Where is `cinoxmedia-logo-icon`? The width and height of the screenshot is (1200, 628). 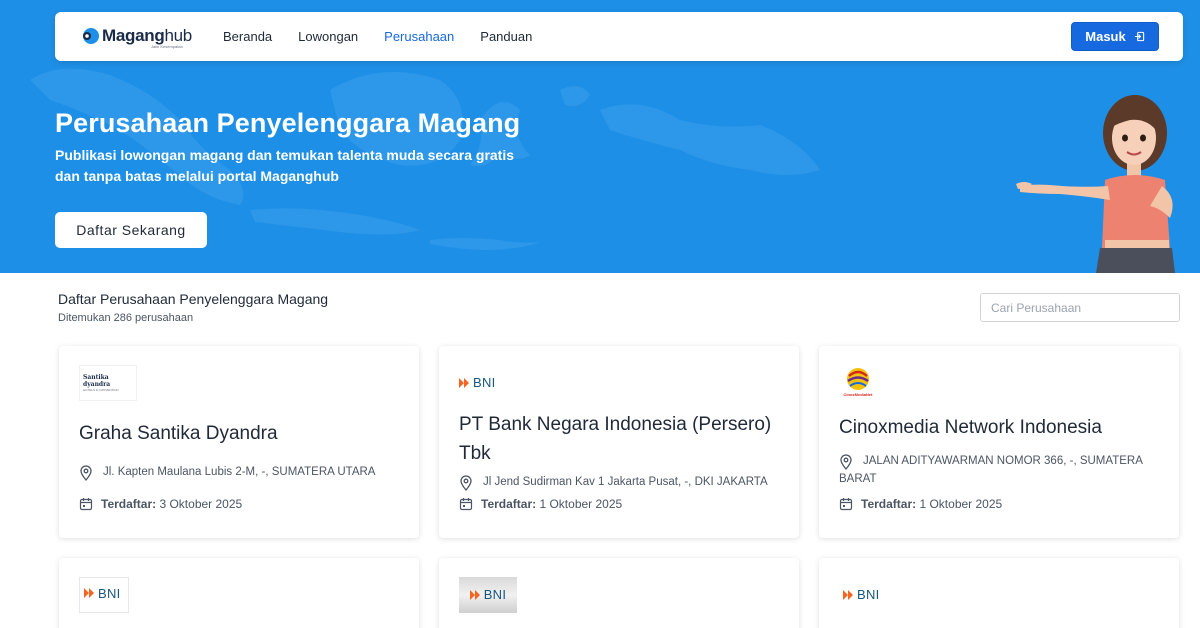 cinoxmedia-logo-icon is located at coordinates (858, 379).